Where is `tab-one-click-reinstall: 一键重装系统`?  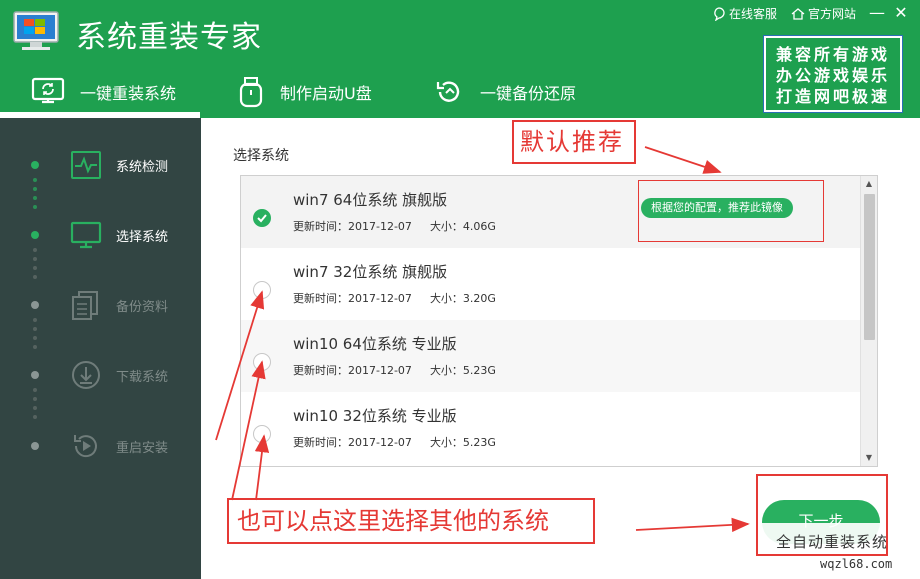
tab-one-click-reinstall: 一键重装系统 is located at coordinates (115, 92).